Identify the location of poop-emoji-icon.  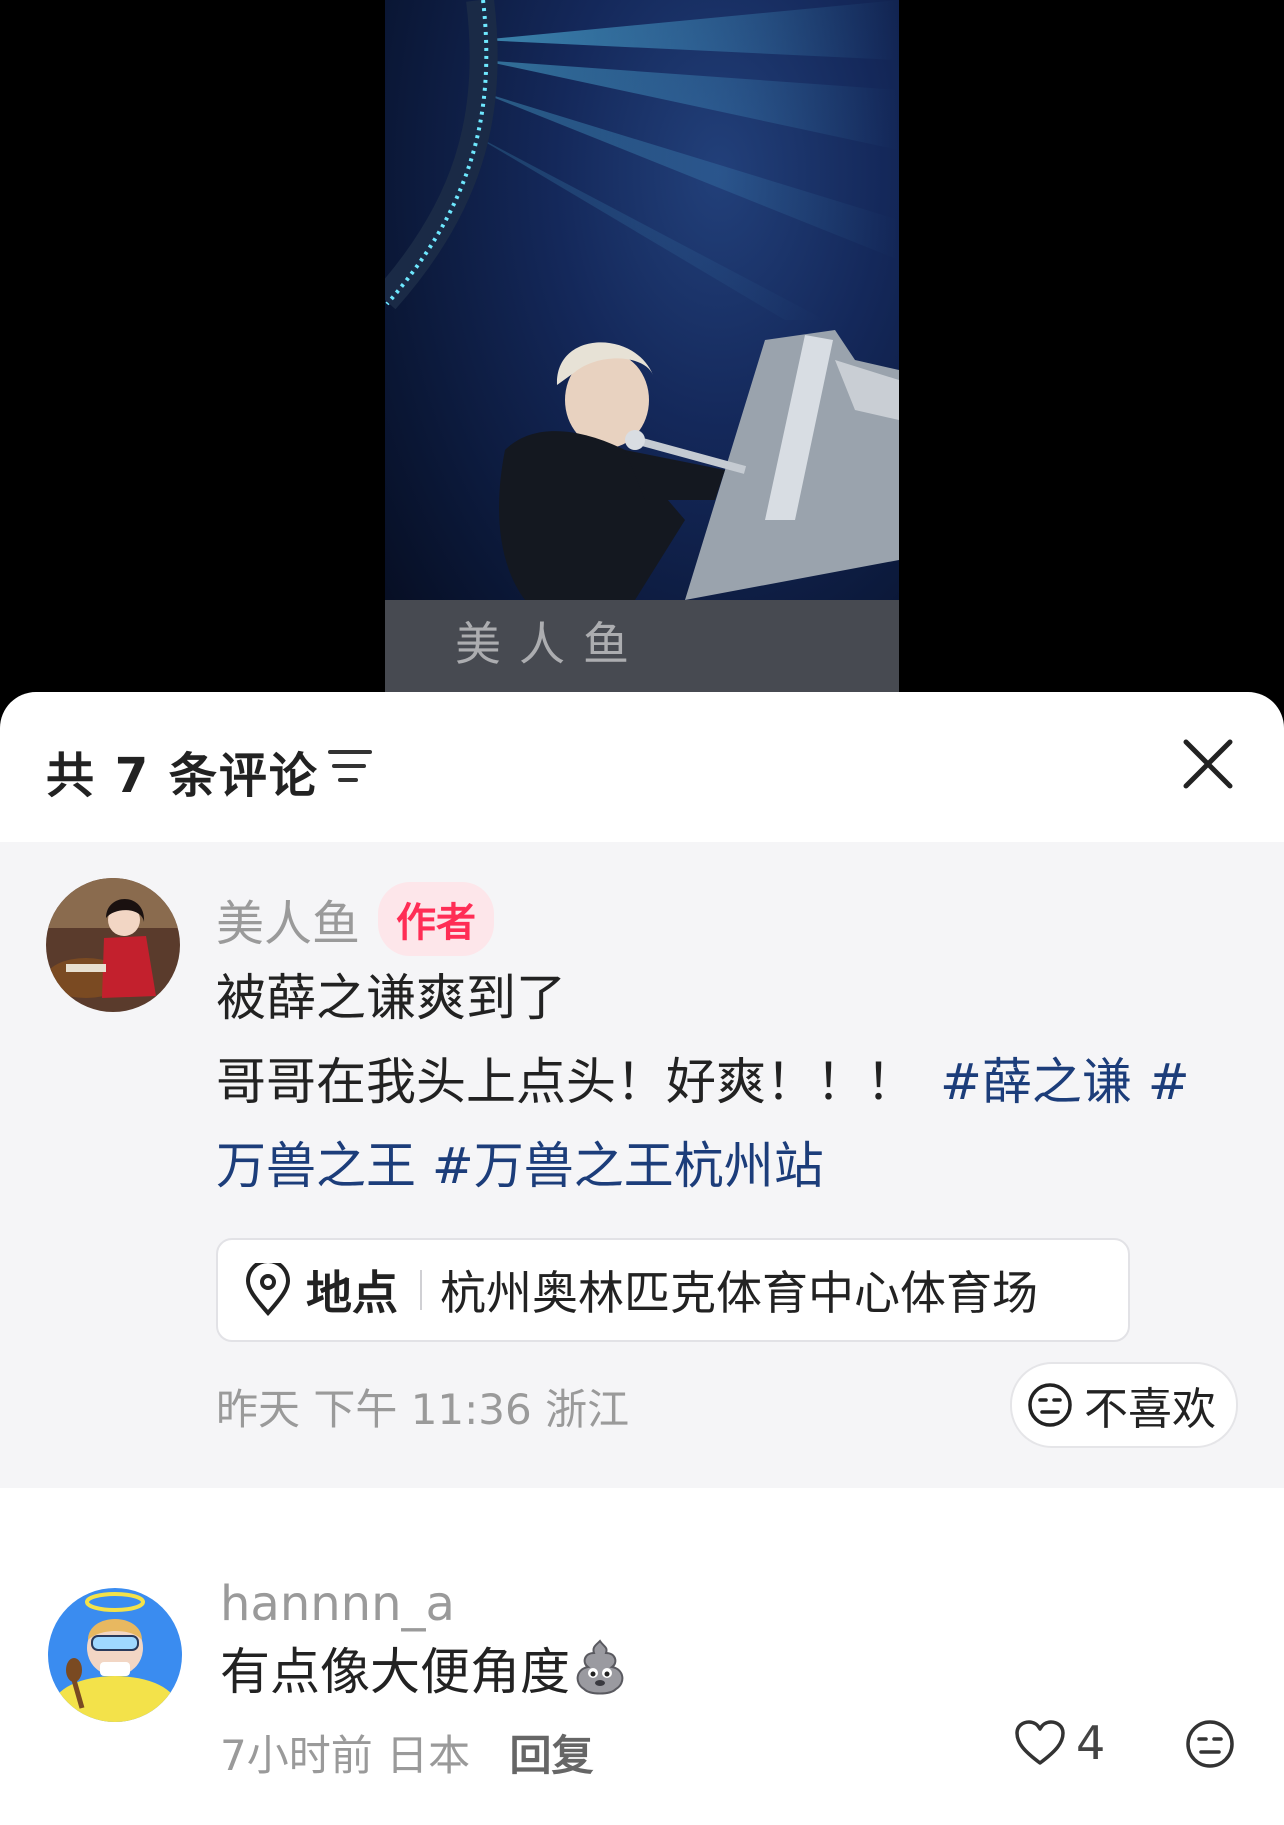
(600, 1667).